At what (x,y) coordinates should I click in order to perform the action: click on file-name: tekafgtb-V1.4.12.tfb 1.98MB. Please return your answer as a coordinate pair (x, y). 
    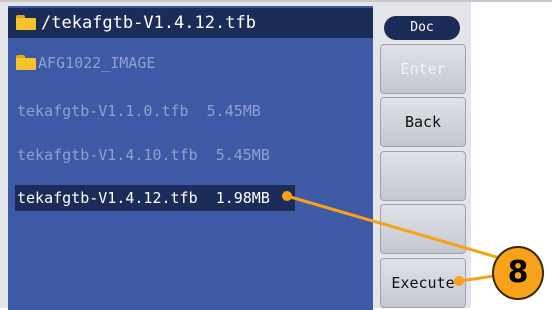
    Looking at the image, I should click on (143, 198).